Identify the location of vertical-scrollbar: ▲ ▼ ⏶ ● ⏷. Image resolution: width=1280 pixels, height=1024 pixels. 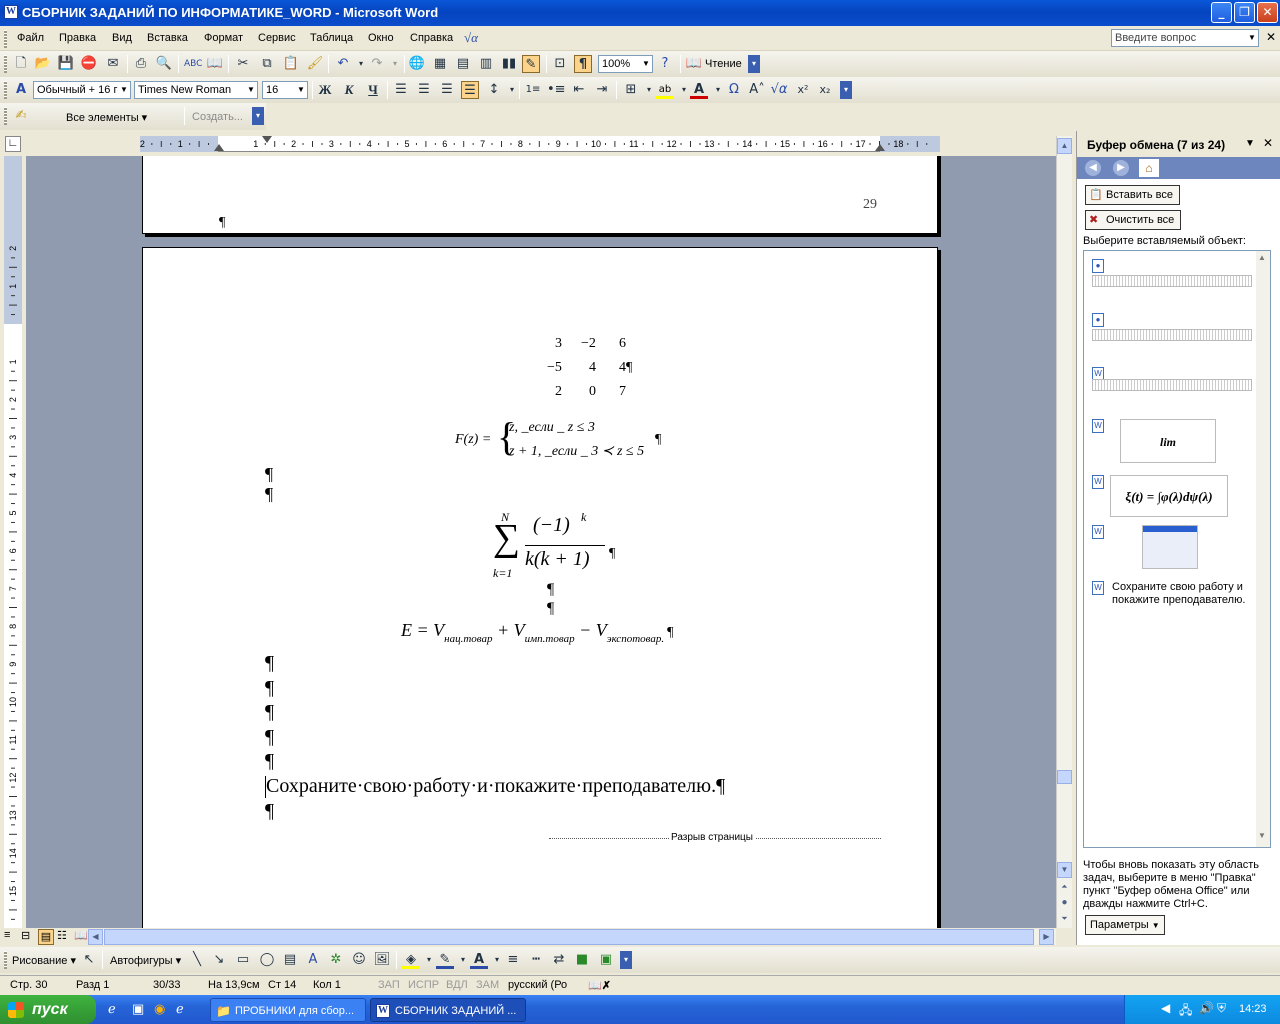
(1064, 532).